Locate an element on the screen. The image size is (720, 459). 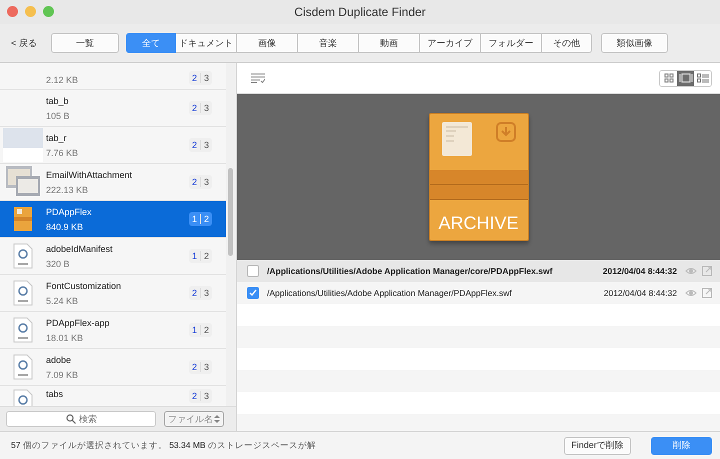
file-size: 320 B is located at coordinates (58, 263).